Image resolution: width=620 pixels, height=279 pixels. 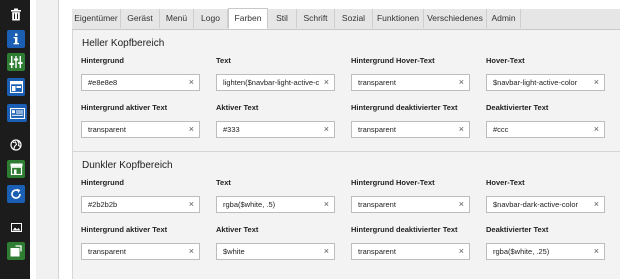 I want to click on tab-admin: Admin, so click(x=504, y=18).